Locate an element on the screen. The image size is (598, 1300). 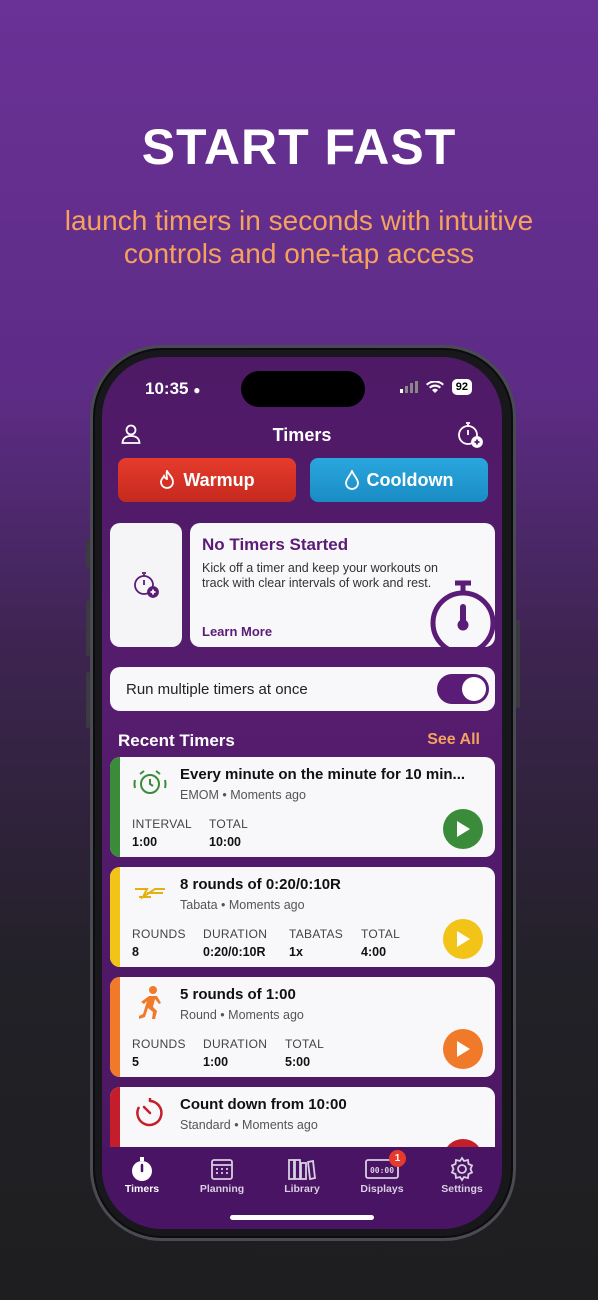
phone-side-button is located at coordinates (88, 554).